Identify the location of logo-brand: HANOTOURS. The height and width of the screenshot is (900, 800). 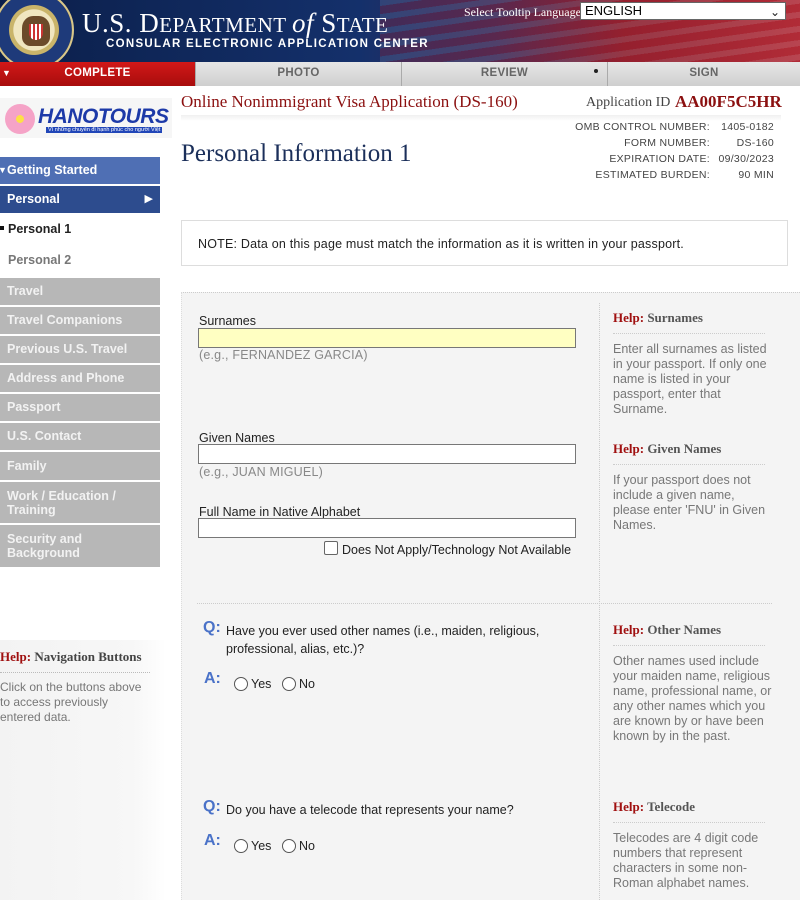
(103, 116).